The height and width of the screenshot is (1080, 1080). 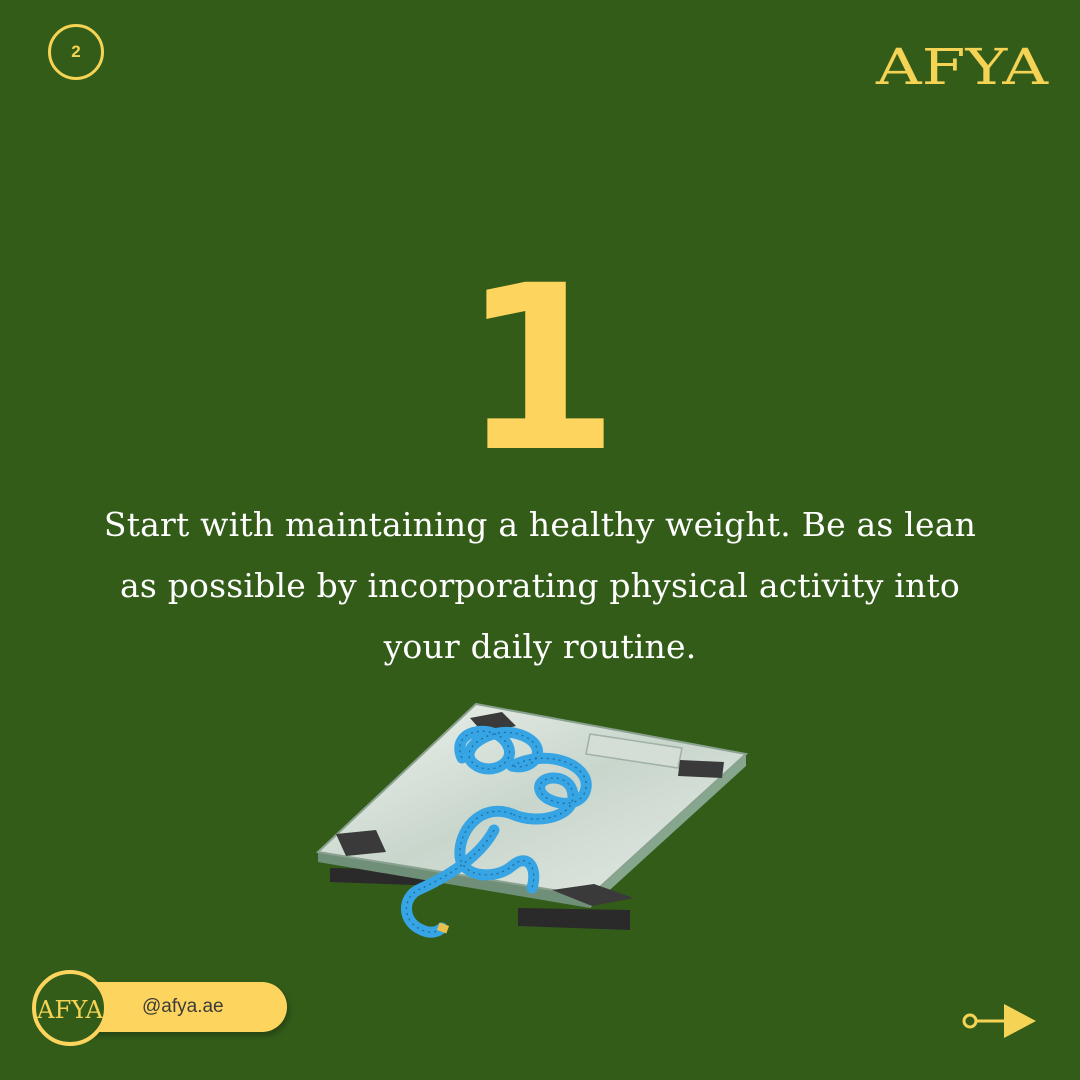 What do you see at coordinates (701, 769) in the screenshot?
I see `scale-pad` at bounding box center [701, 769].